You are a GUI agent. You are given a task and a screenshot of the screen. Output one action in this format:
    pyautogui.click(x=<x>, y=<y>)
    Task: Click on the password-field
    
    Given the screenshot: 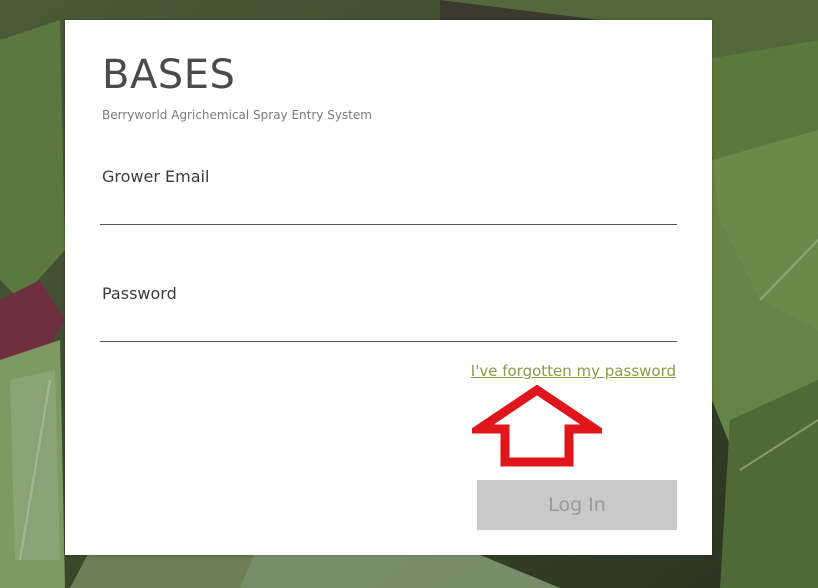 What is the action you would take?
    pyautogui.click(x=388, y=330)
    